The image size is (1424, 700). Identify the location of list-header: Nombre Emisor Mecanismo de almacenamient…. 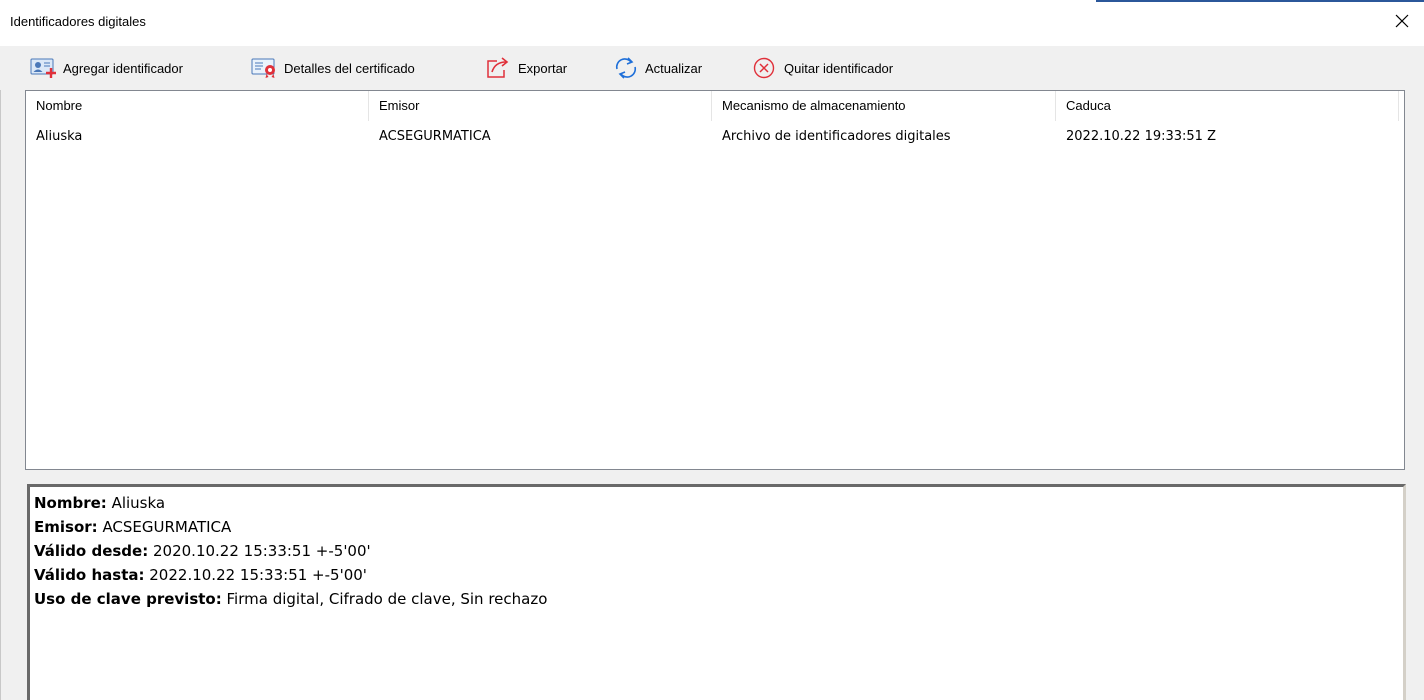
(715, 106).